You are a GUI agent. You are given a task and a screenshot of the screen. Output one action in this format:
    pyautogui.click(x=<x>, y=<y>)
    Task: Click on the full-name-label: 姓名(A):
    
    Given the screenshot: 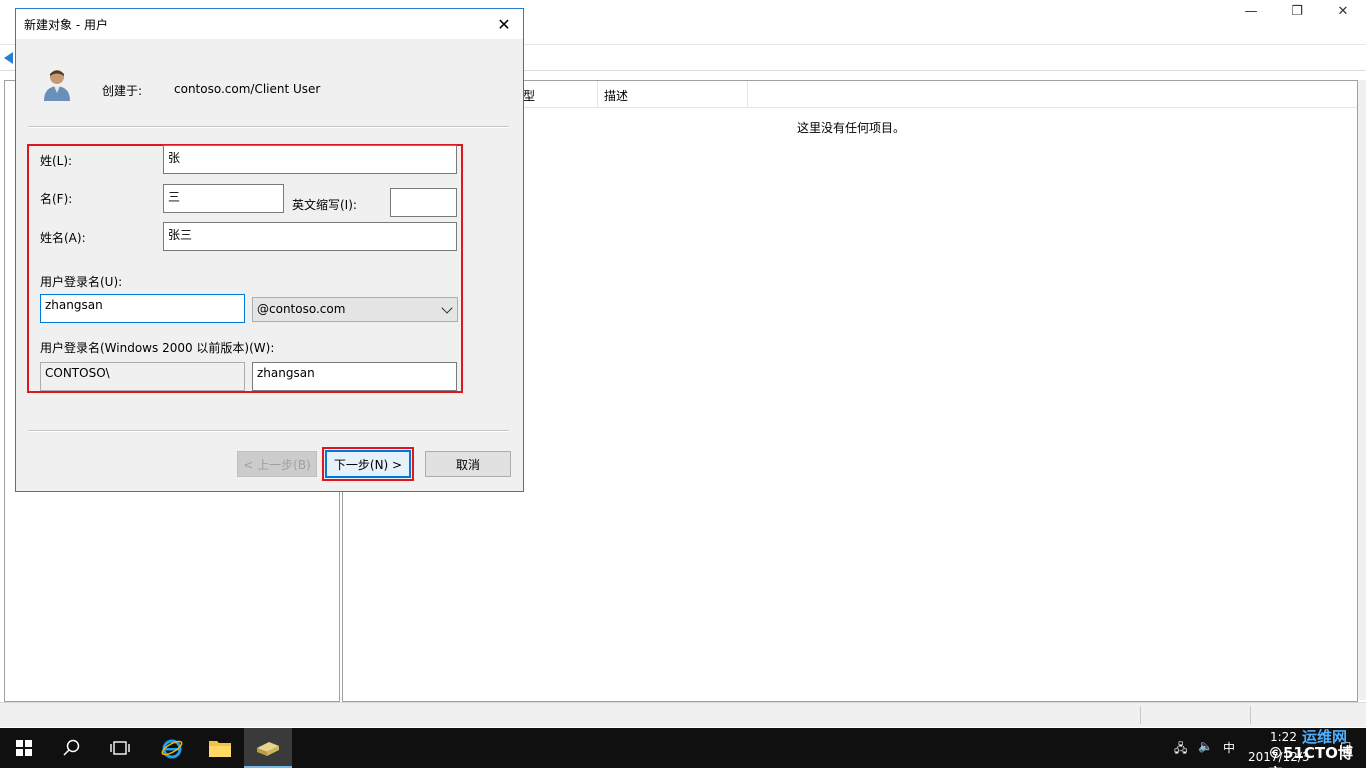 What is the action you would take?
    pyautogui.click(x=63, y=238)
    